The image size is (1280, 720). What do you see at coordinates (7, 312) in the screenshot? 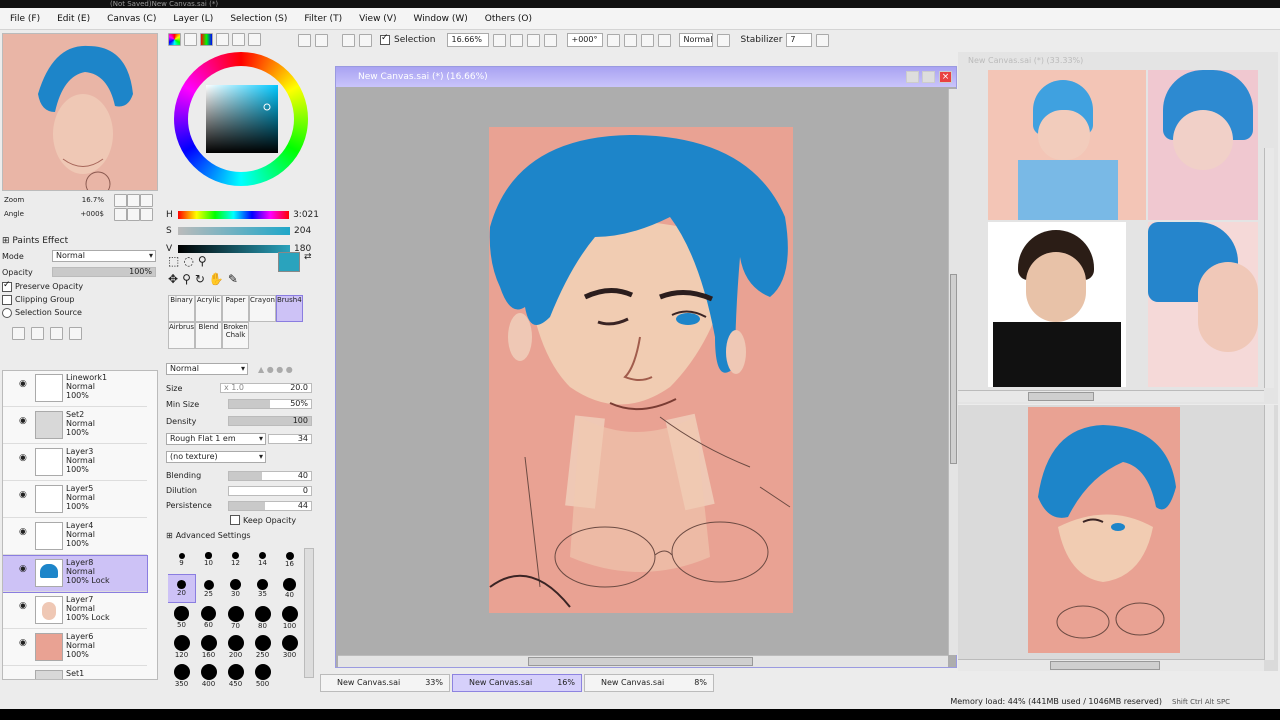
I see `selection-source-checkbox` at bounding box center [7, 312].